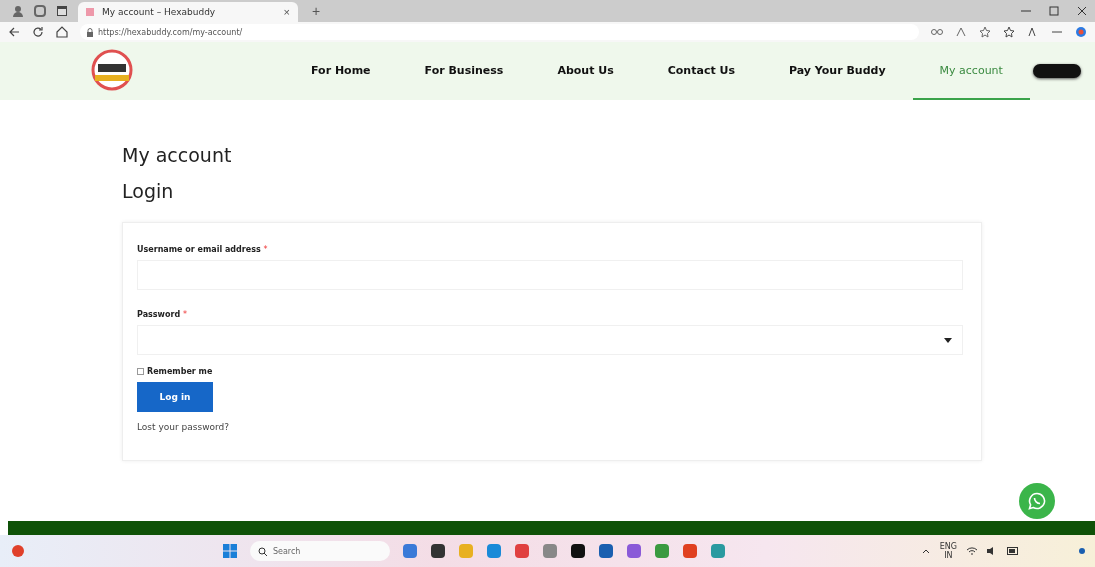 The width and height of the screenshot is (1095, 567). Describe the element at coordinates (1037, 501) in the screenshot. I see `whatsapp-button` at that location.